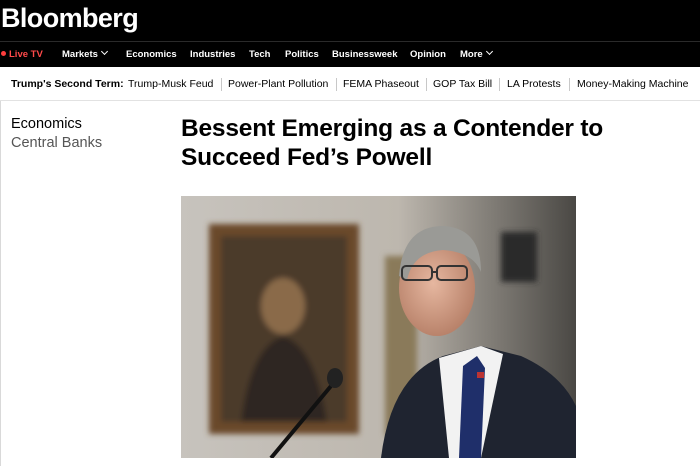 The image size is (700, 466). I want to click on live-dot-icon, so click(3, 53).